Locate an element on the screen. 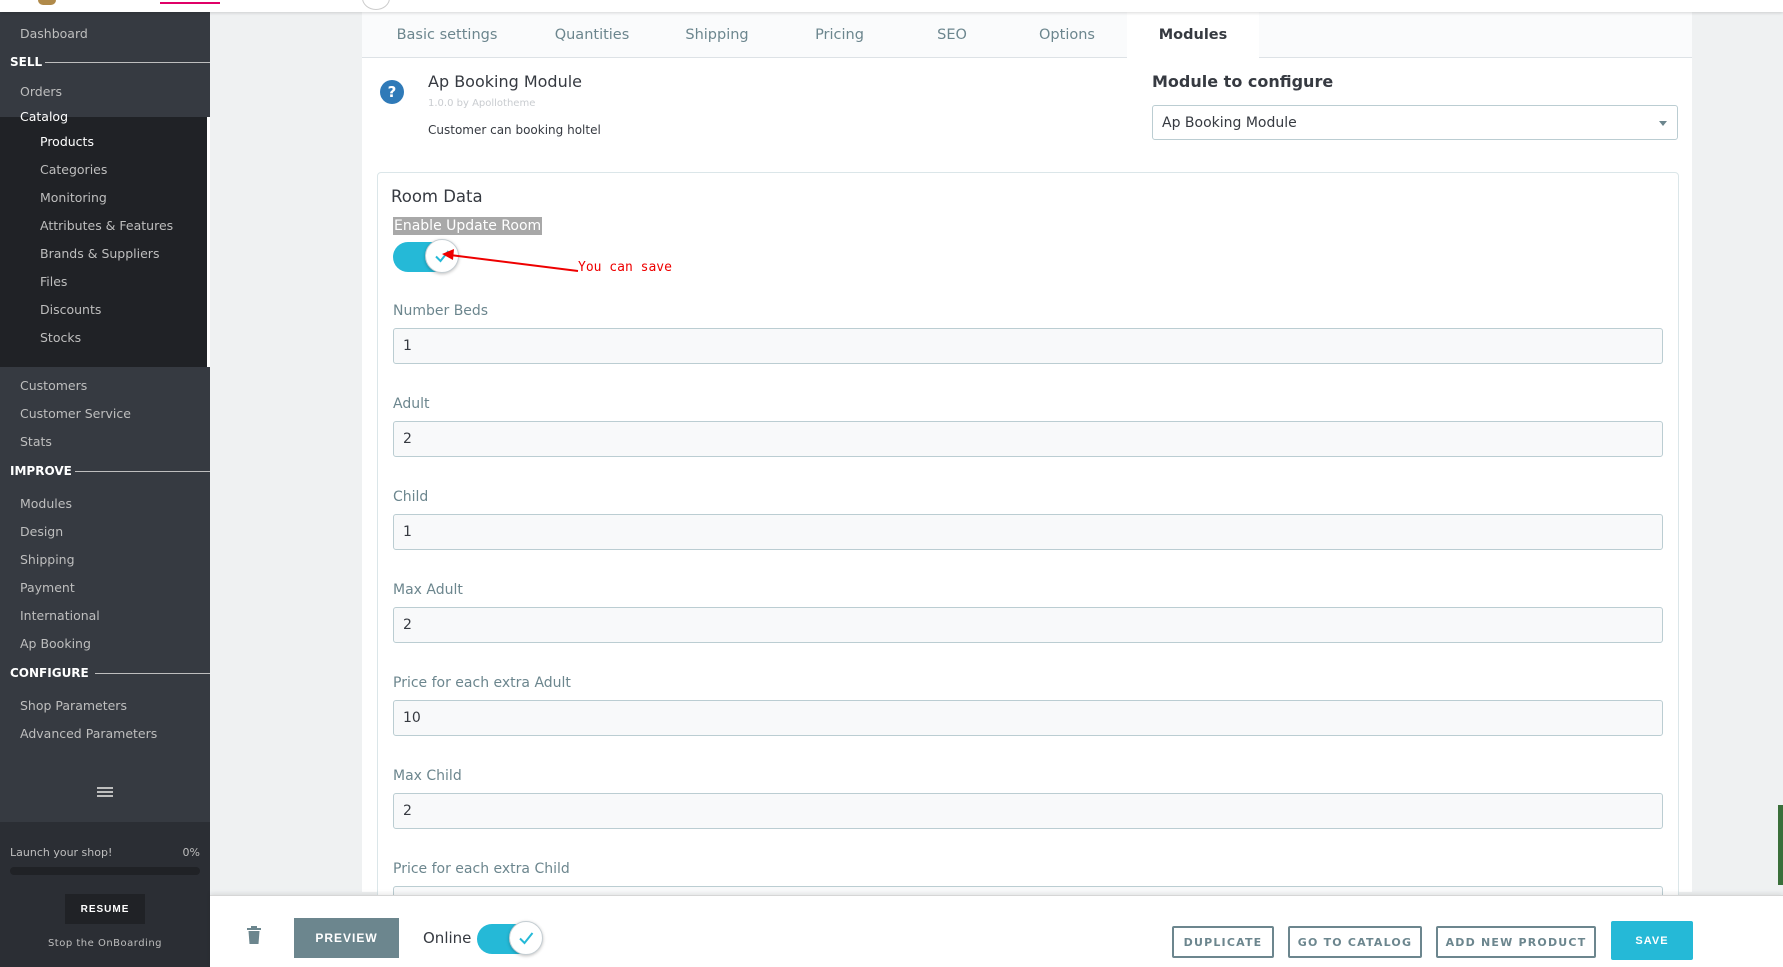 Image resolution: width=1783 pixels, height=967 pixels. annotation-text: You can save is located at coordinates (625, 267).